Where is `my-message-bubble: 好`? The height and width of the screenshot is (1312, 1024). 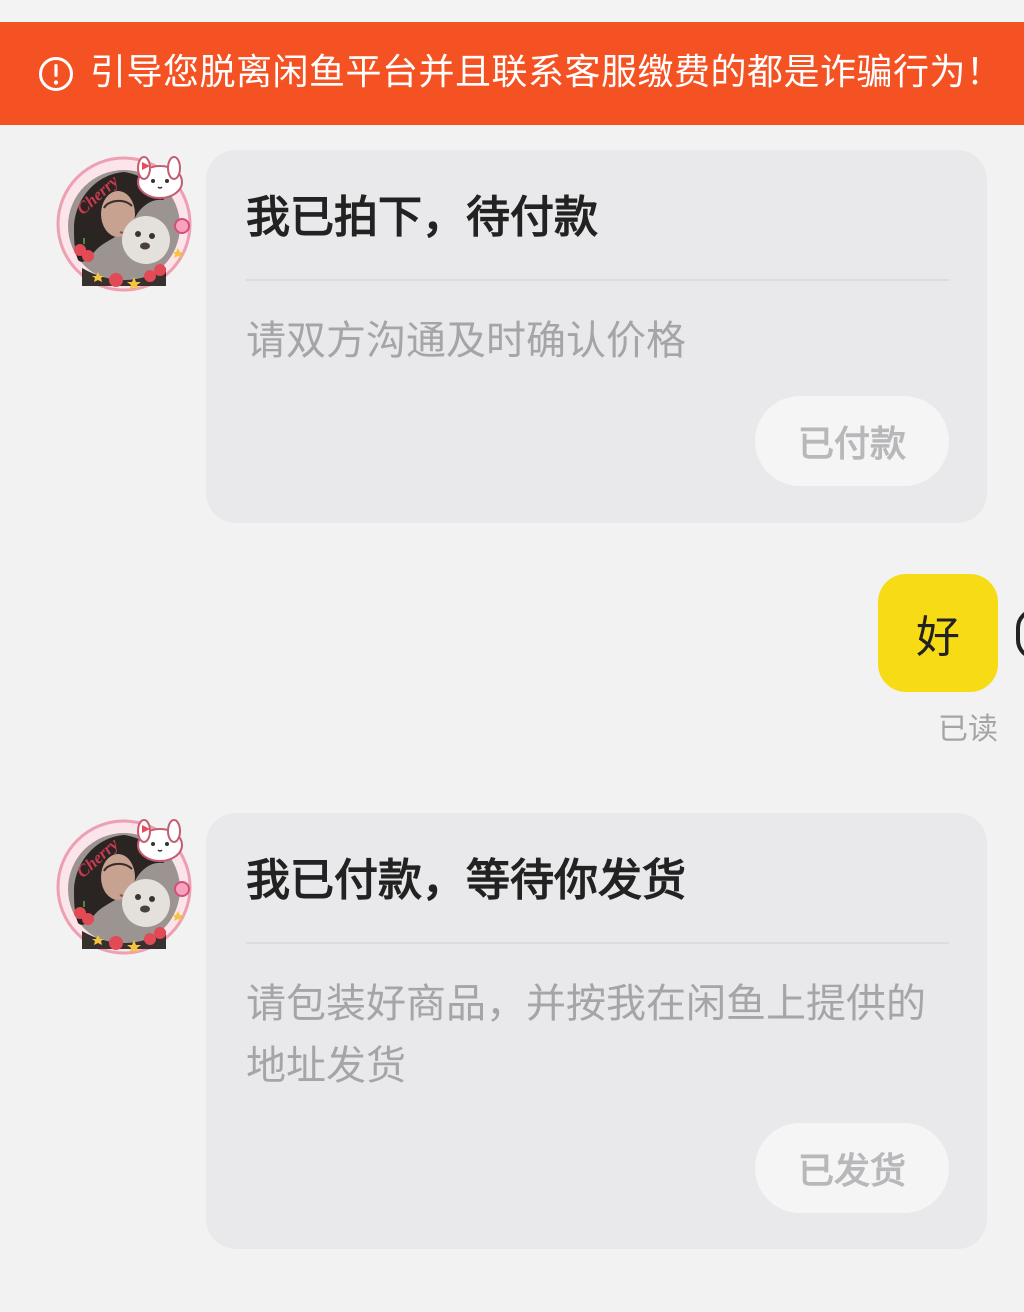 my-message-bubble: 好 is located at coordinates (938, 633).